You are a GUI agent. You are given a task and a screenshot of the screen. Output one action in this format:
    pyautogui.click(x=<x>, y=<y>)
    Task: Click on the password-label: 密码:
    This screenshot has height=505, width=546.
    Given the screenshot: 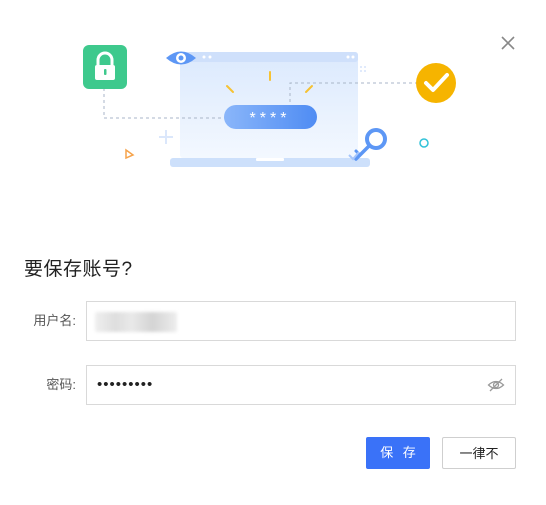 What is the action you would take?
    pyautogui.click(x=61, y=384)
    